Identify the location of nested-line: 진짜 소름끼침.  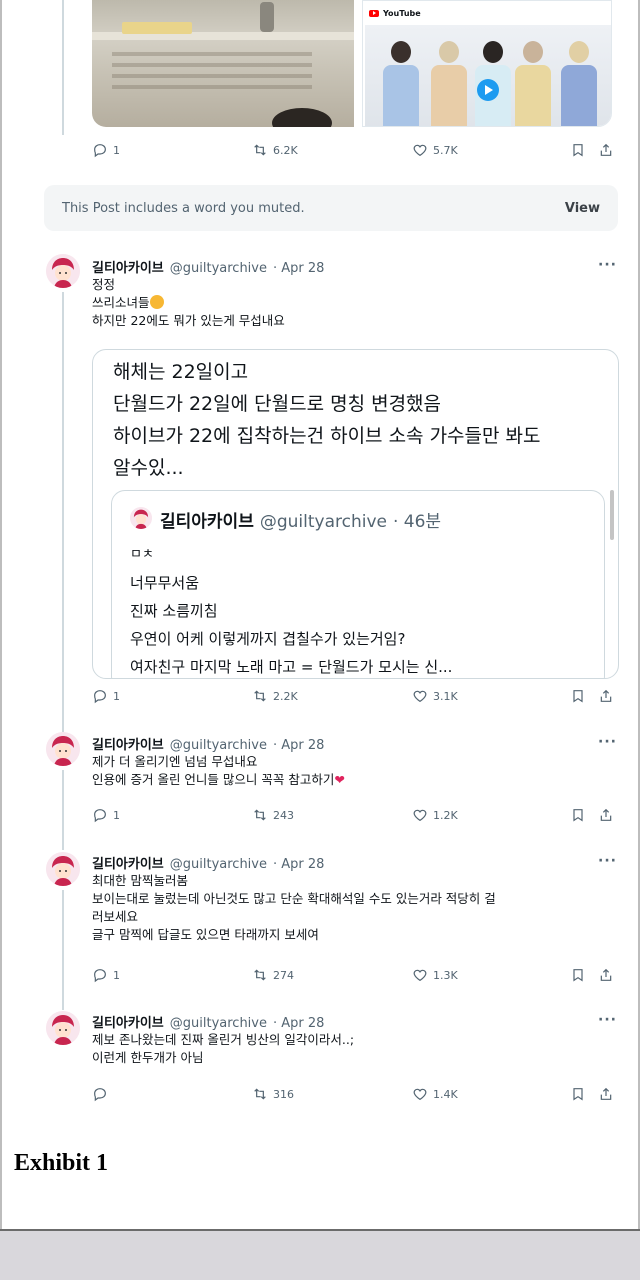
(174, 611).